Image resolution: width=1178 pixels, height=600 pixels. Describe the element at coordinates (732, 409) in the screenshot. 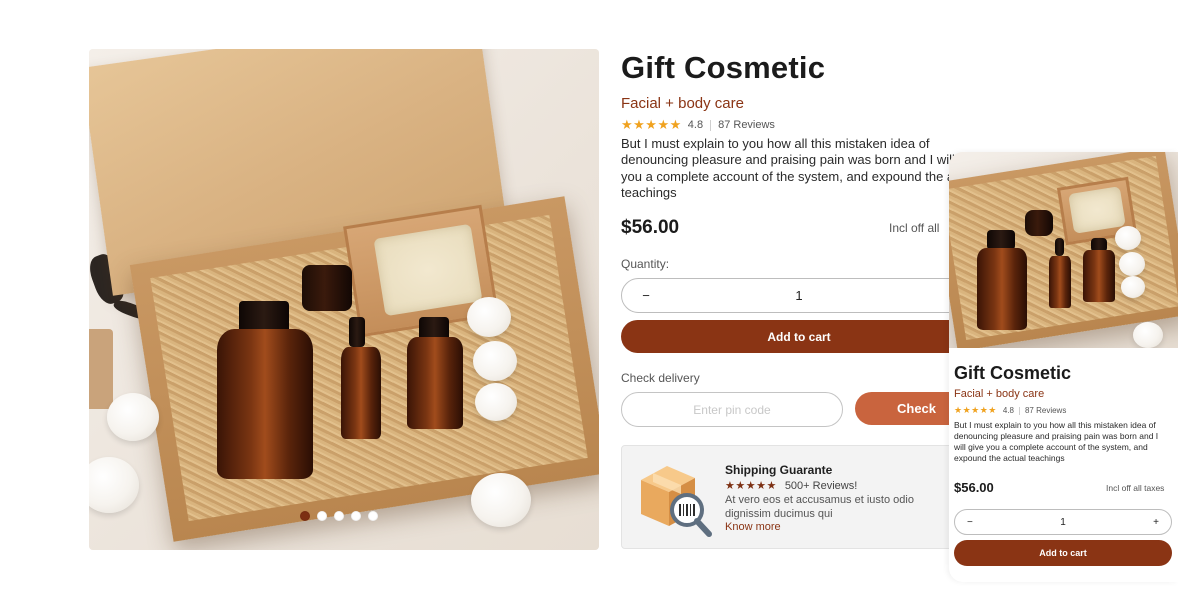

I see `pin-code-input: Enter pin code` at that location.